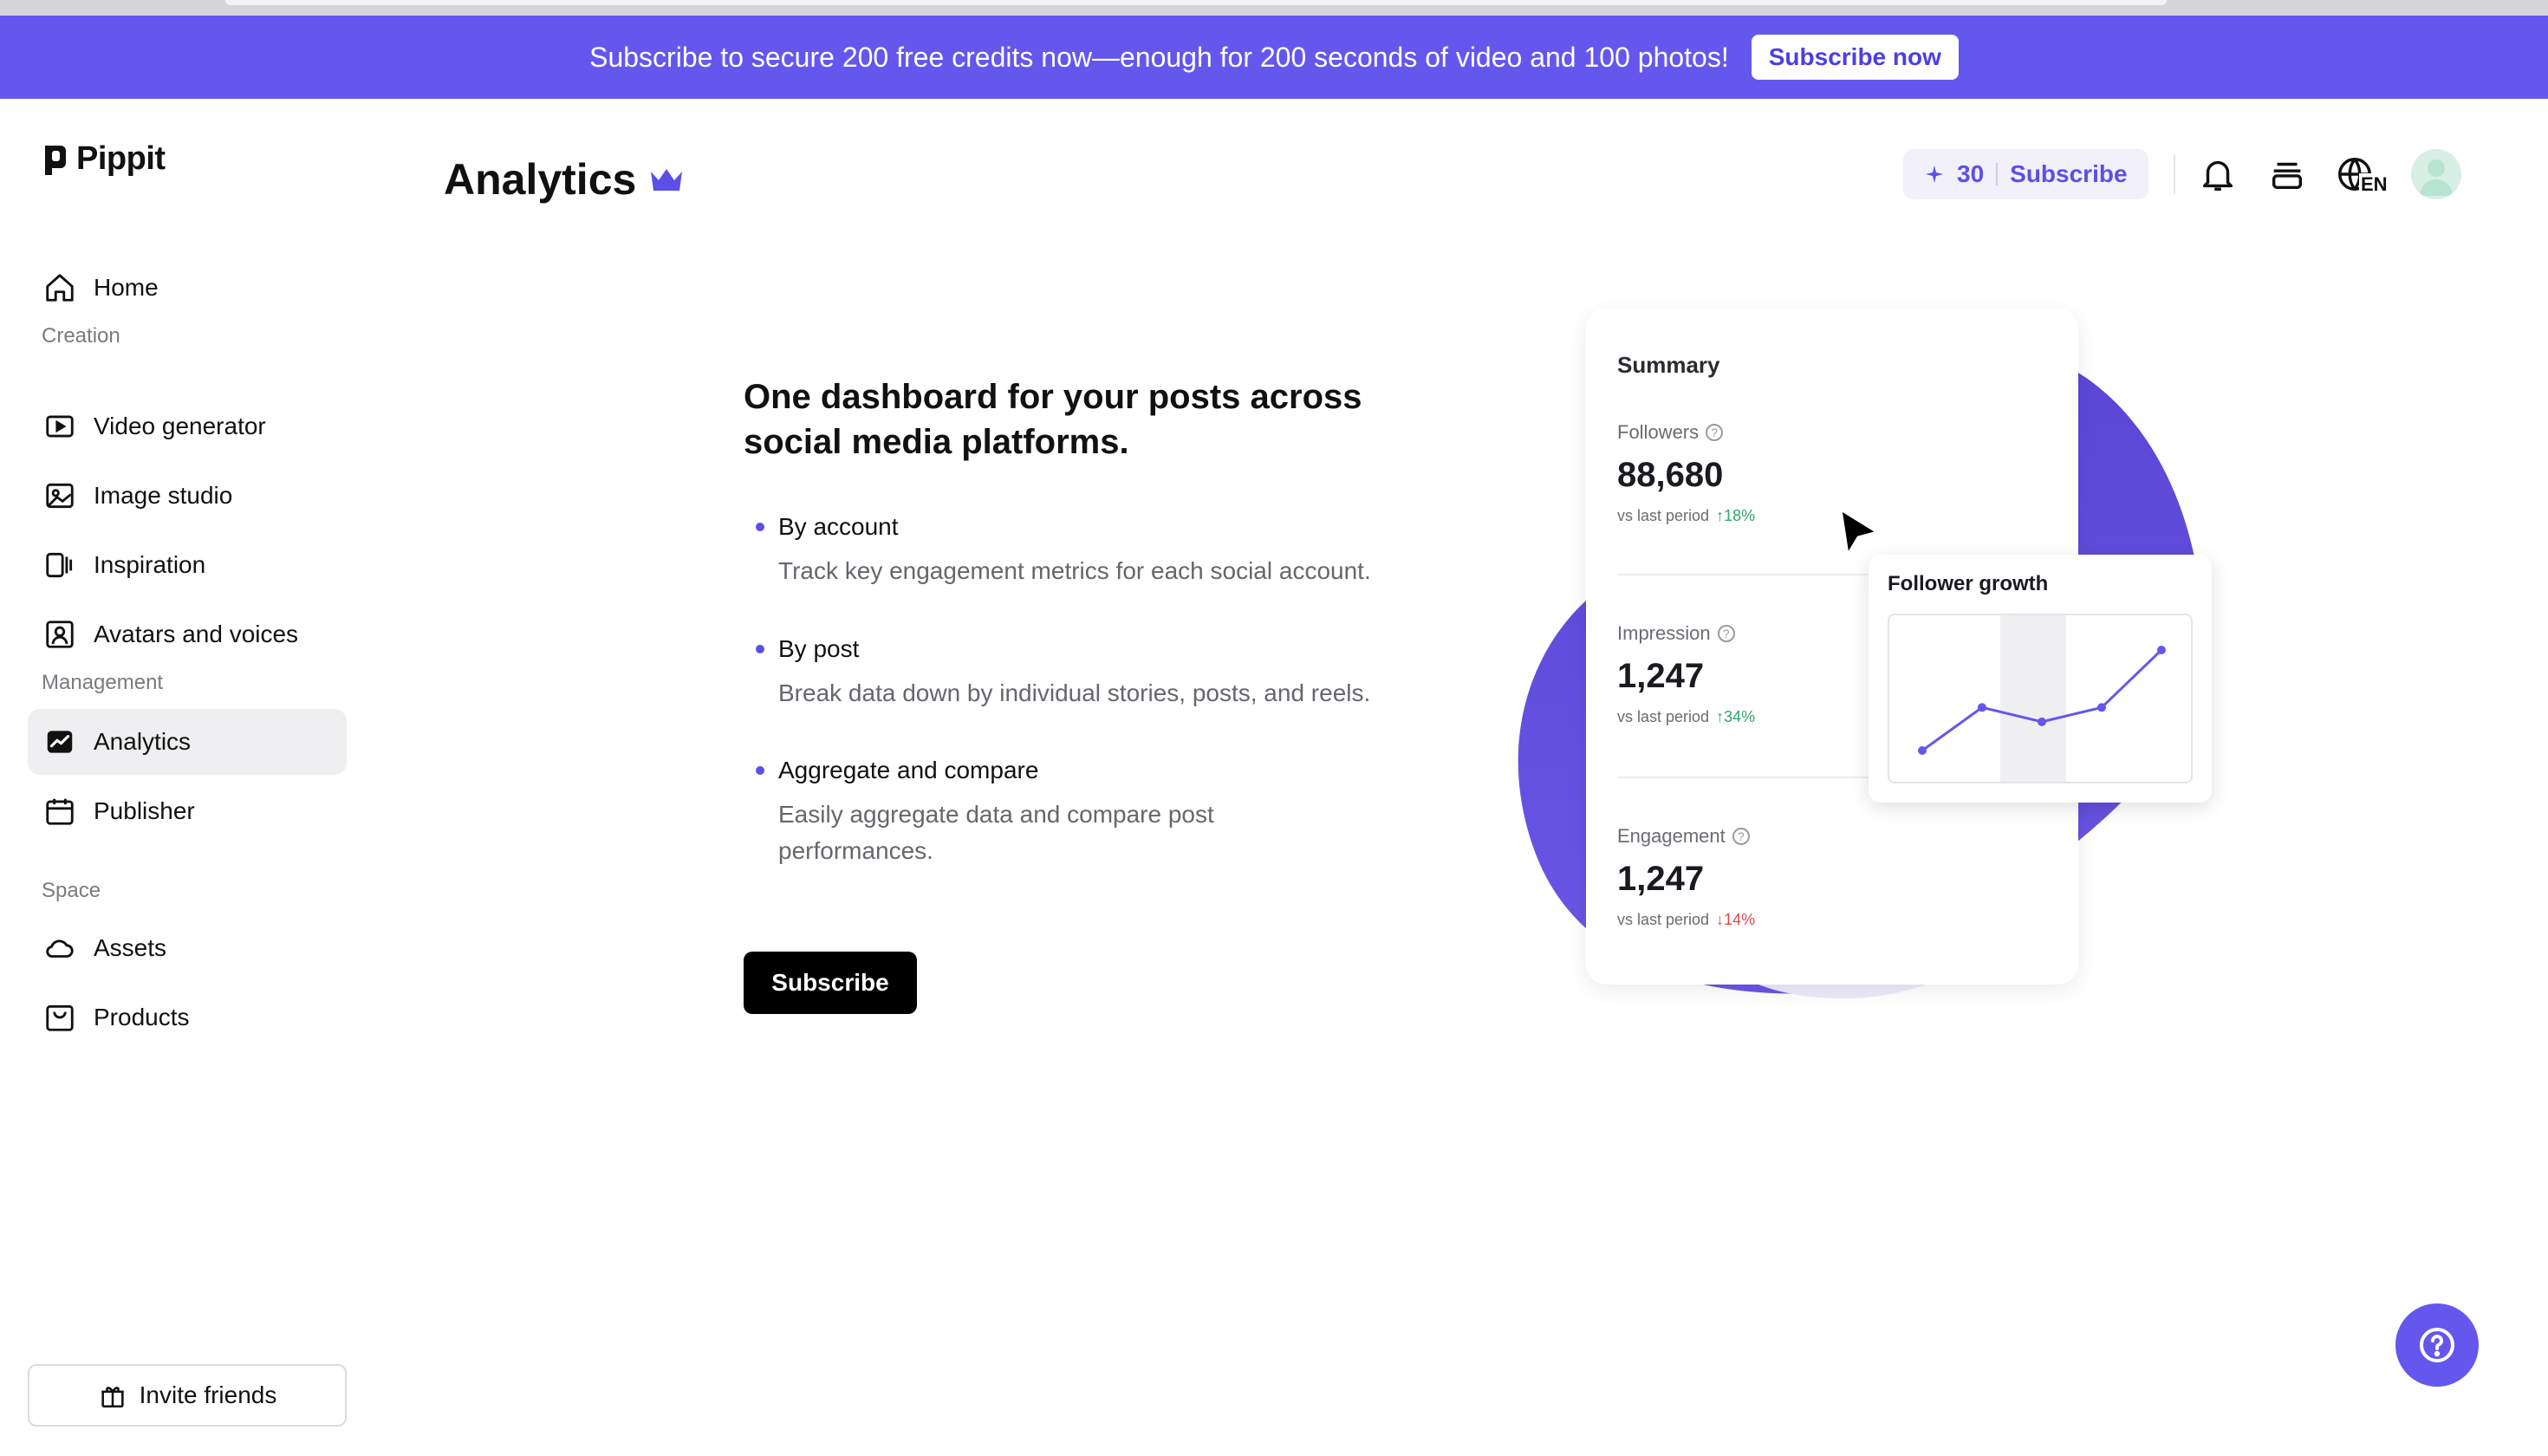 This screenshot has height=1456, width=2548. I want to click on metric-change-up: ↑18%, so click(1735, 516).